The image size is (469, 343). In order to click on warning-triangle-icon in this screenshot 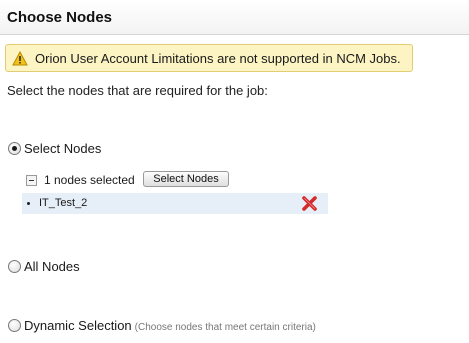, I will do `click(20, 58)`.